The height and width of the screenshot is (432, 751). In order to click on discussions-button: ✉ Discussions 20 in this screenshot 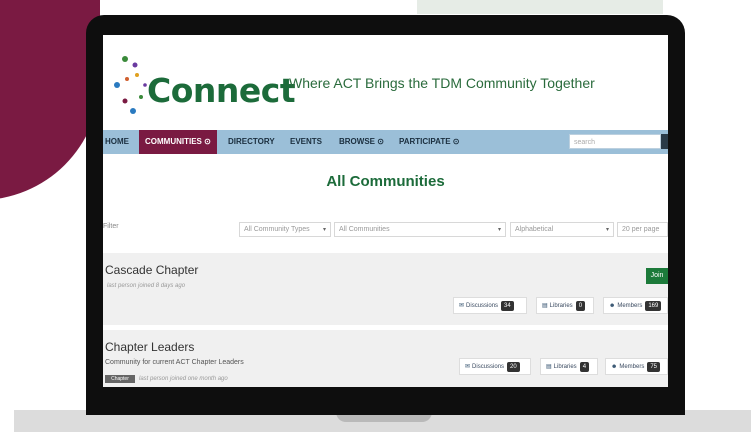, I will do `click(495, 366)`.